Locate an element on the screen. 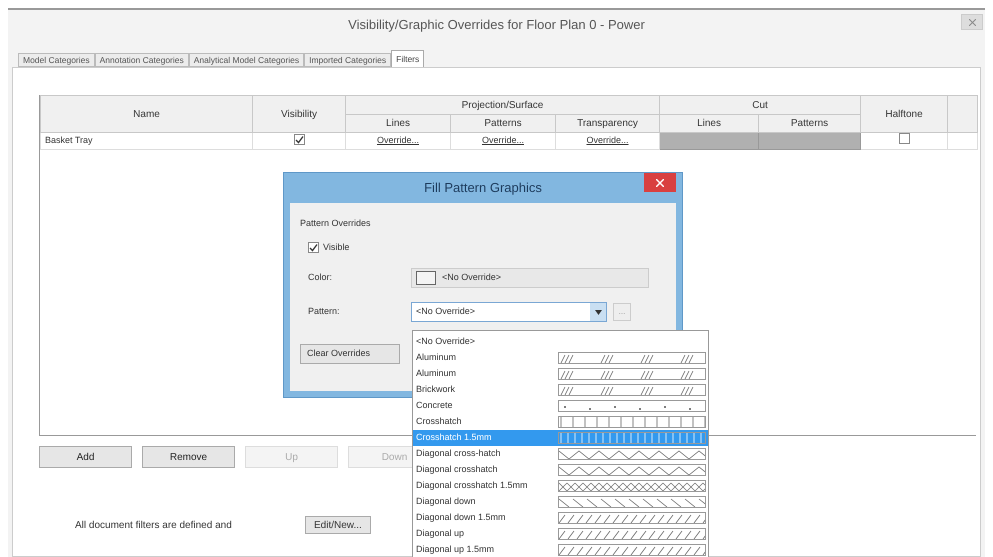  pattern-option: Diagonal down 1.5mm is located at coordinates (560, 518).